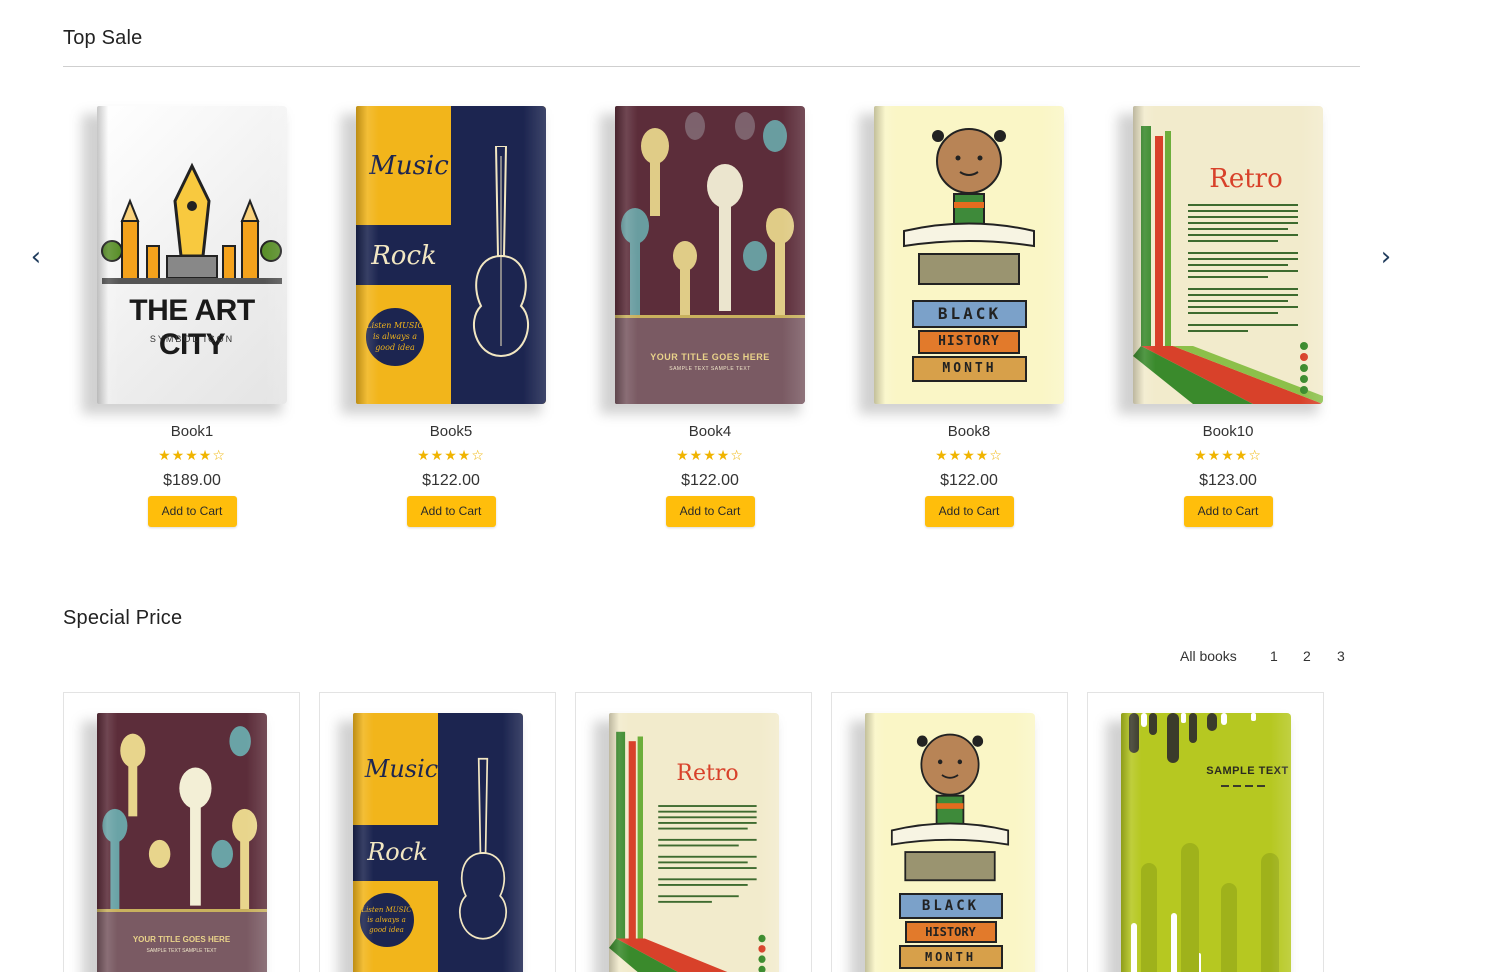 Image resolution: width=1485 pixels, height=972 pixels. What do you see at coordinates (192, 431) in the screenshot?
I see `book-title: Book1` at bounding box center [192, 431].